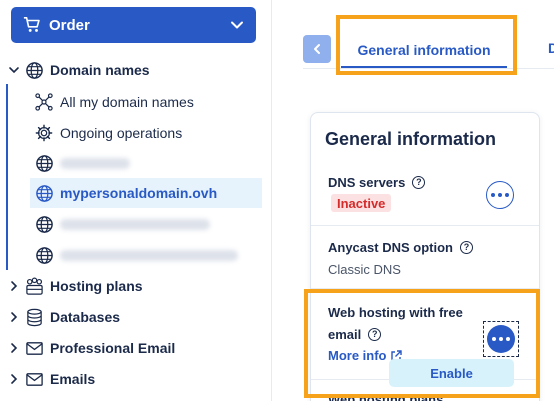 This screenshot has height=401, width=554. I want to click on sidebar-item-domain-names: Domain names, so click(79, 70).